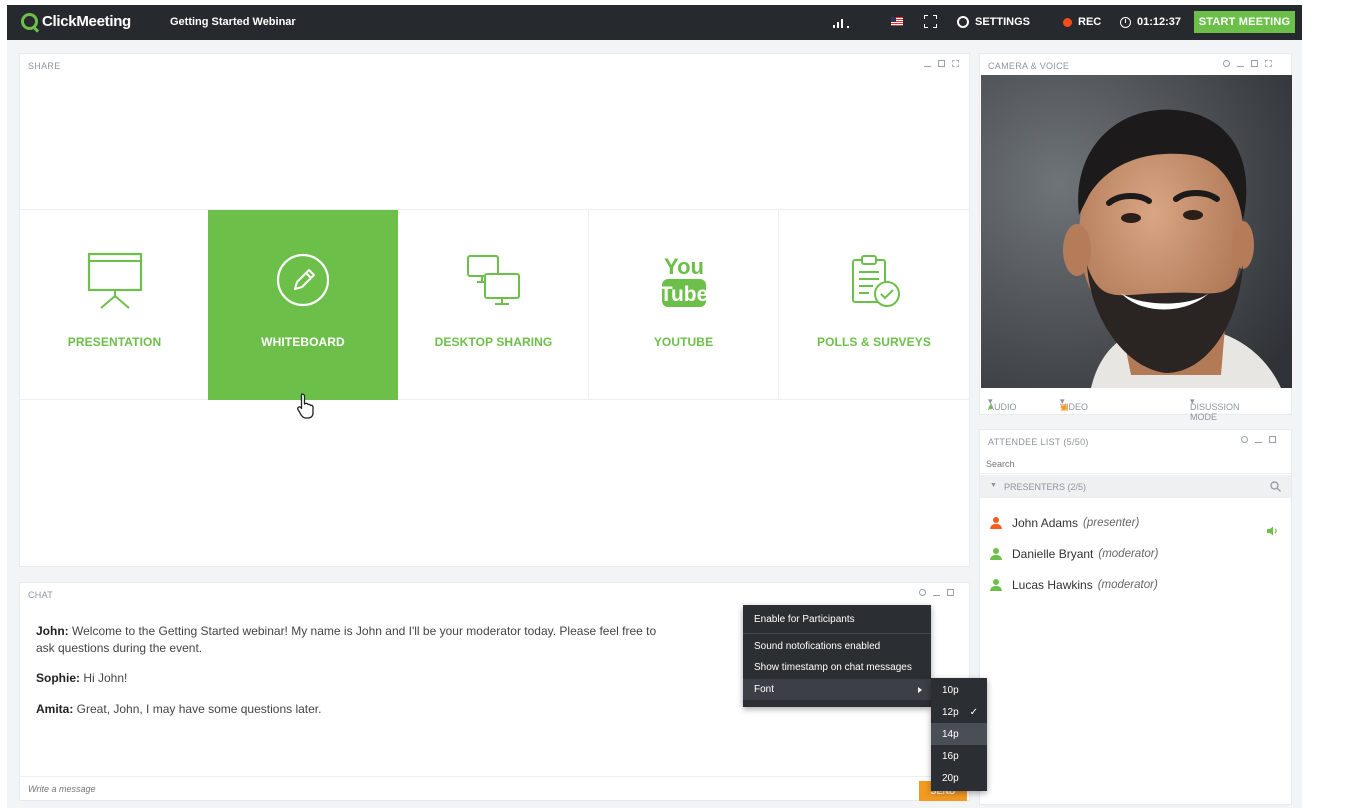 The image size is (1356, 808). What do you see at coordinates (959, 690) in the screenshot?
I see `font-option-10p: 10p` at bounding box center [959, 690].